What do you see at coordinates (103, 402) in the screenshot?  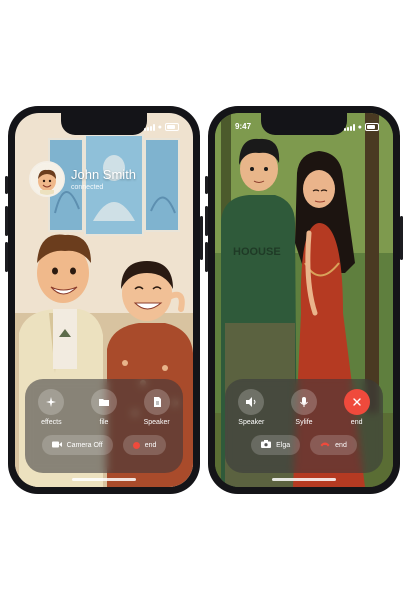 I see `folder-icon` at bounding box center [103, 402].